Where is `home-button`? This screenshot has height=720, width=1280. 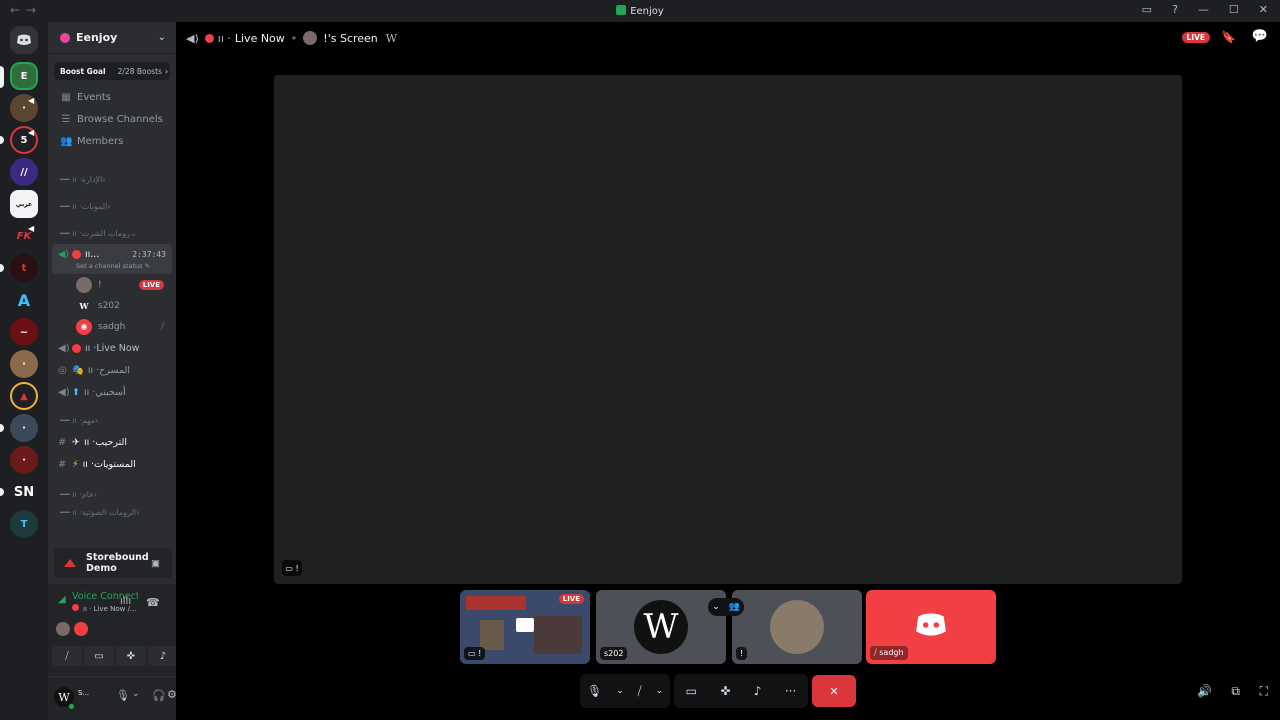
home-button is located at coordinates (24, 40).